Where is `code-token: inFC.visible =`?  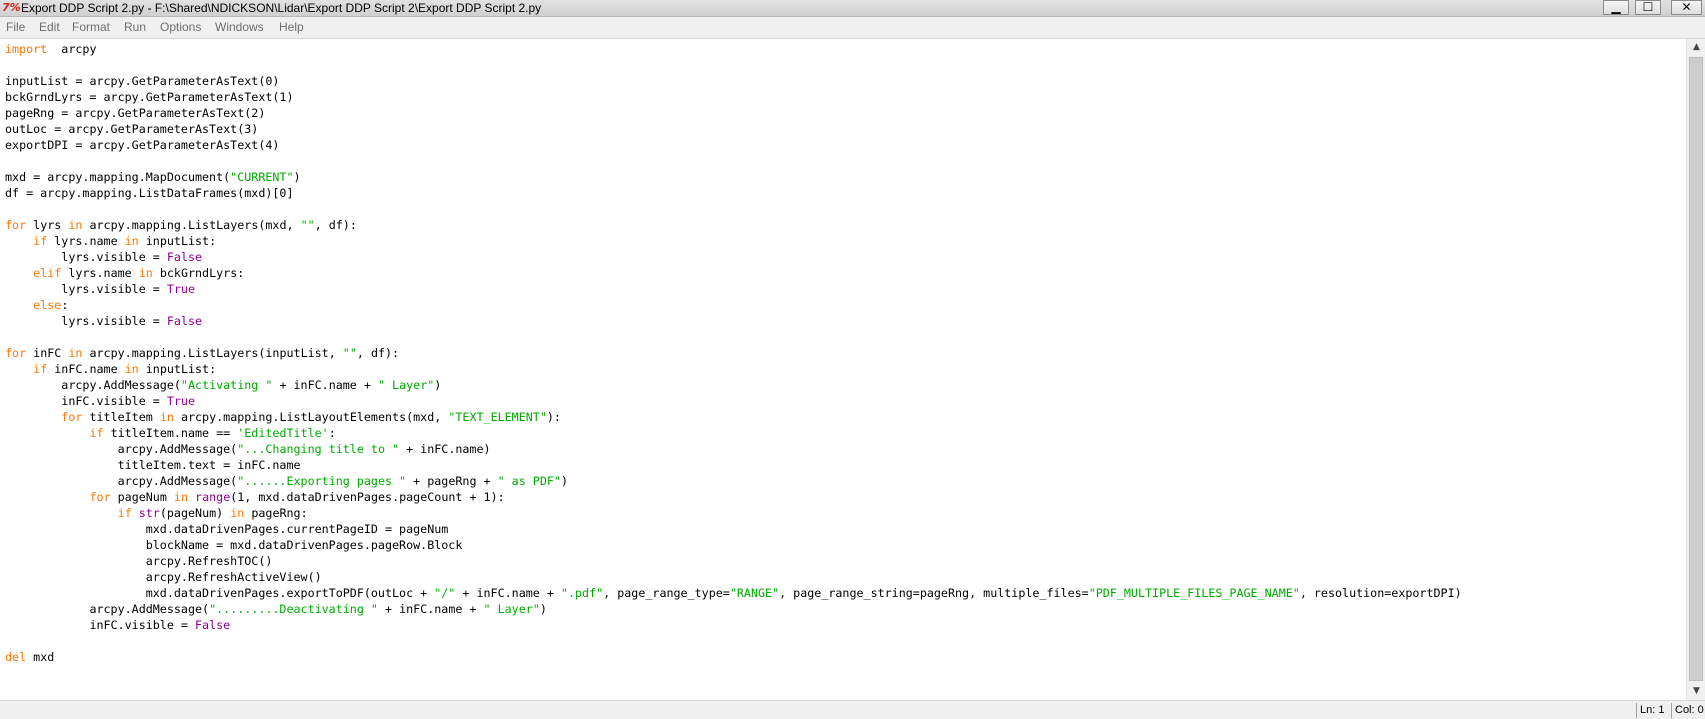
code-token: inFC.visible = is located at coordinates (86, 401).